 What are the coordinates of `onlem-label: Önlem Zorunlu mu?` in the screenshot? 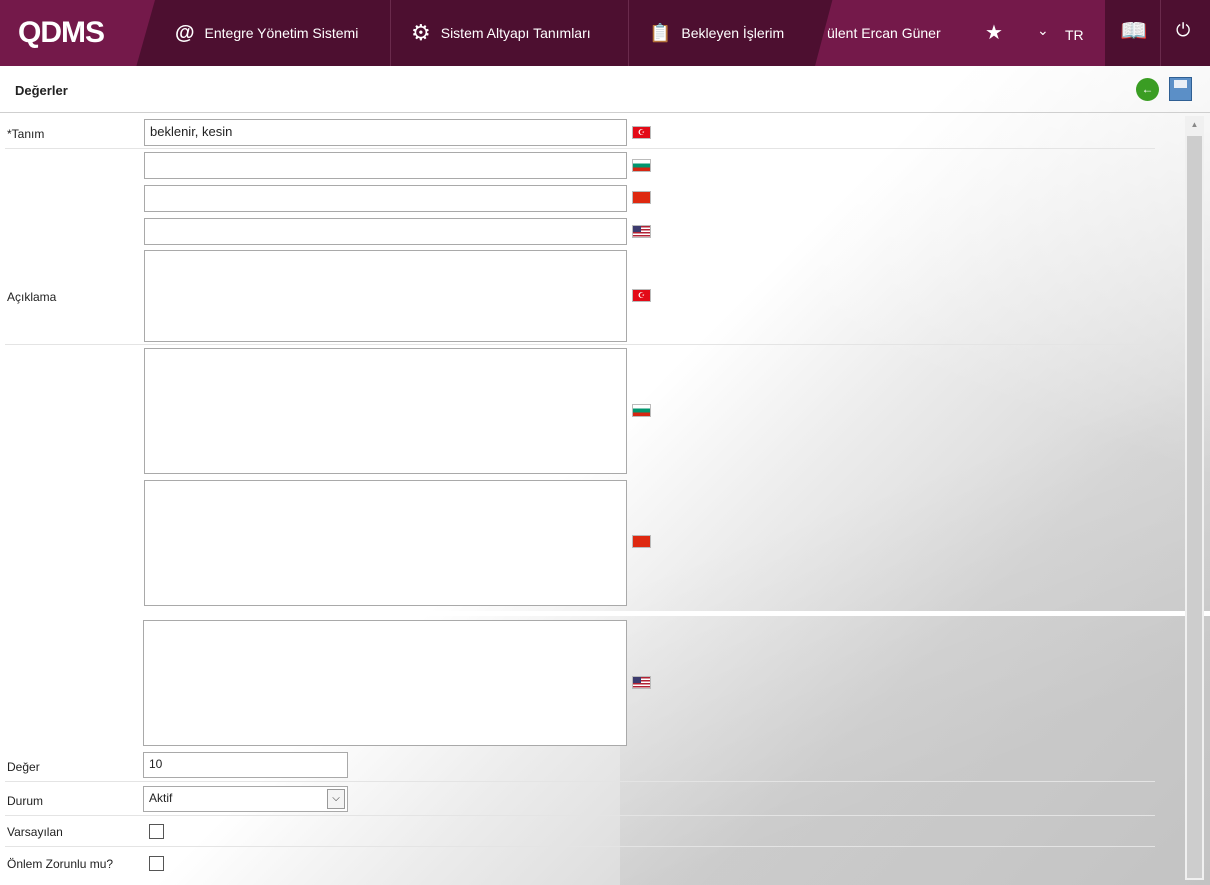 It's located at (60, 864).